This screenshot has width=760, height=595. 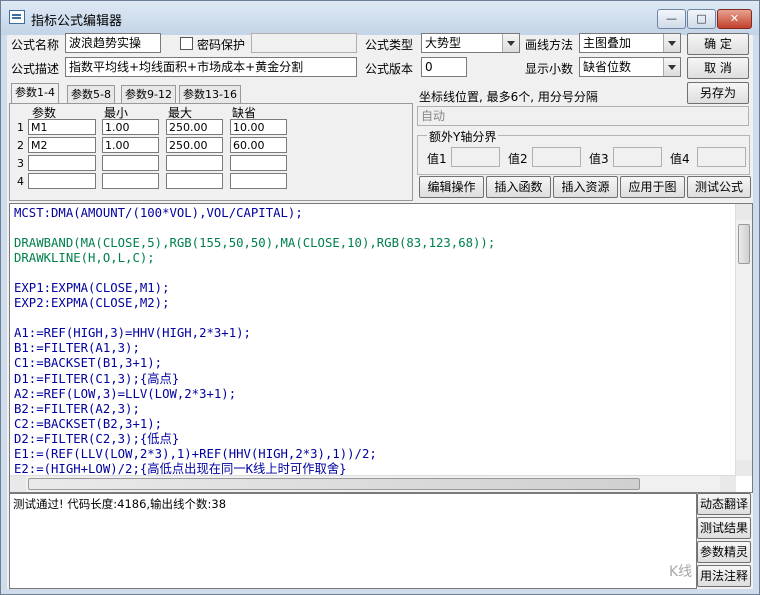 I want to click on decimals-label: 显示小数, so click(x=549, y=69).